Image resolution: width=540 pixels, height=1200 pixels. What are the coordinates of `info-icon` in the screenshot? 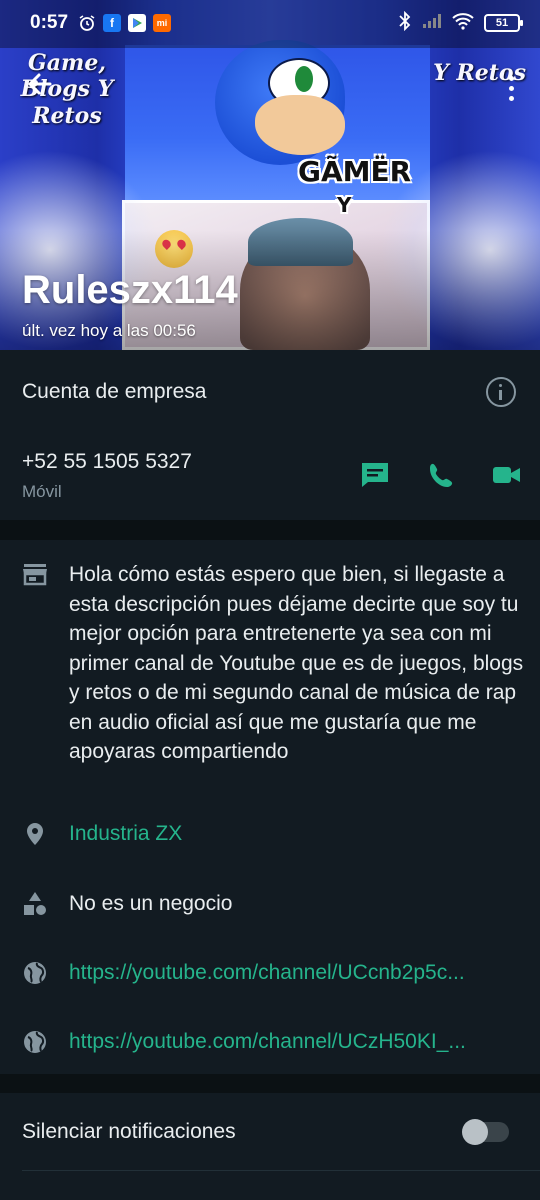 It's located at (501, 392).